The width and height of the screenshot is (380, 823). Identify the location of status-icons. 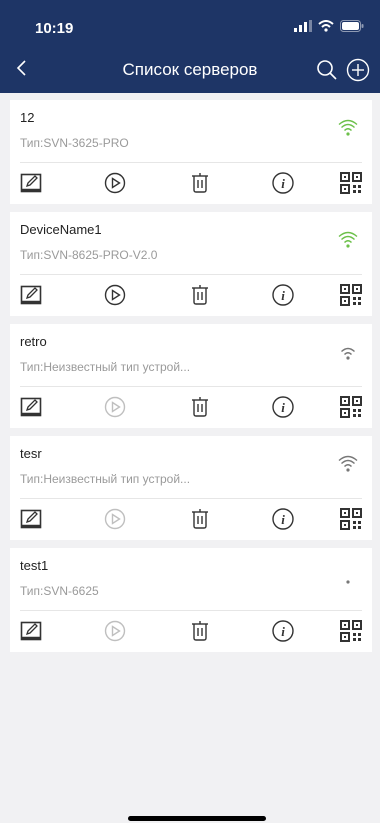
(329, 26).